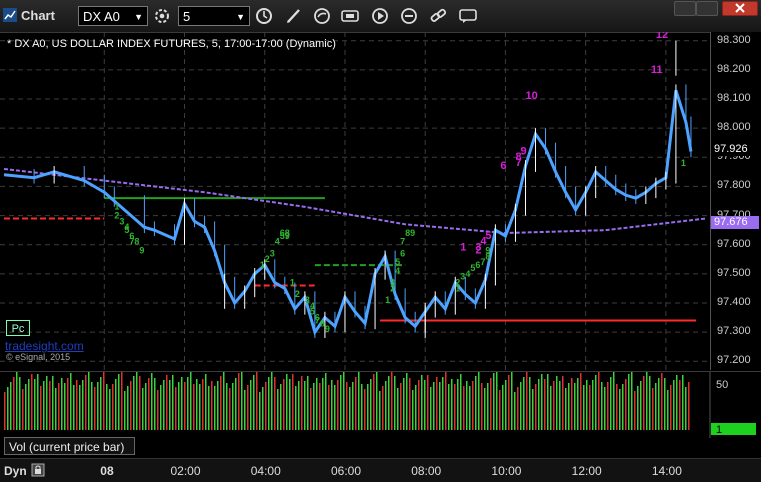 The image size is (761, 482). I want to click on interval-select: 5 ▼, so click(214, 16).